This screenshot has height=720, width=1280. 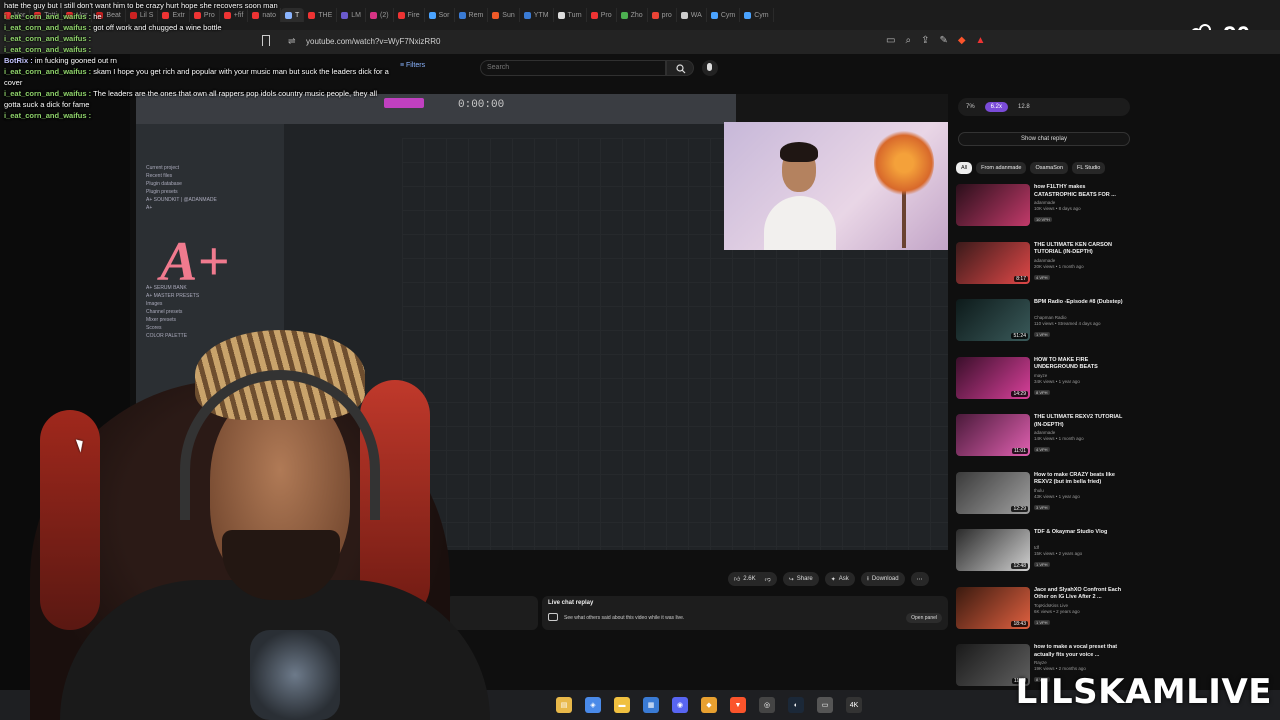 I want to click on taskbar-icon-list: ▤ ◈ ▬ ▦ ◉ ◆ ▼ ◎ ◐ ▭ 4K, so click(x=709, y=705).